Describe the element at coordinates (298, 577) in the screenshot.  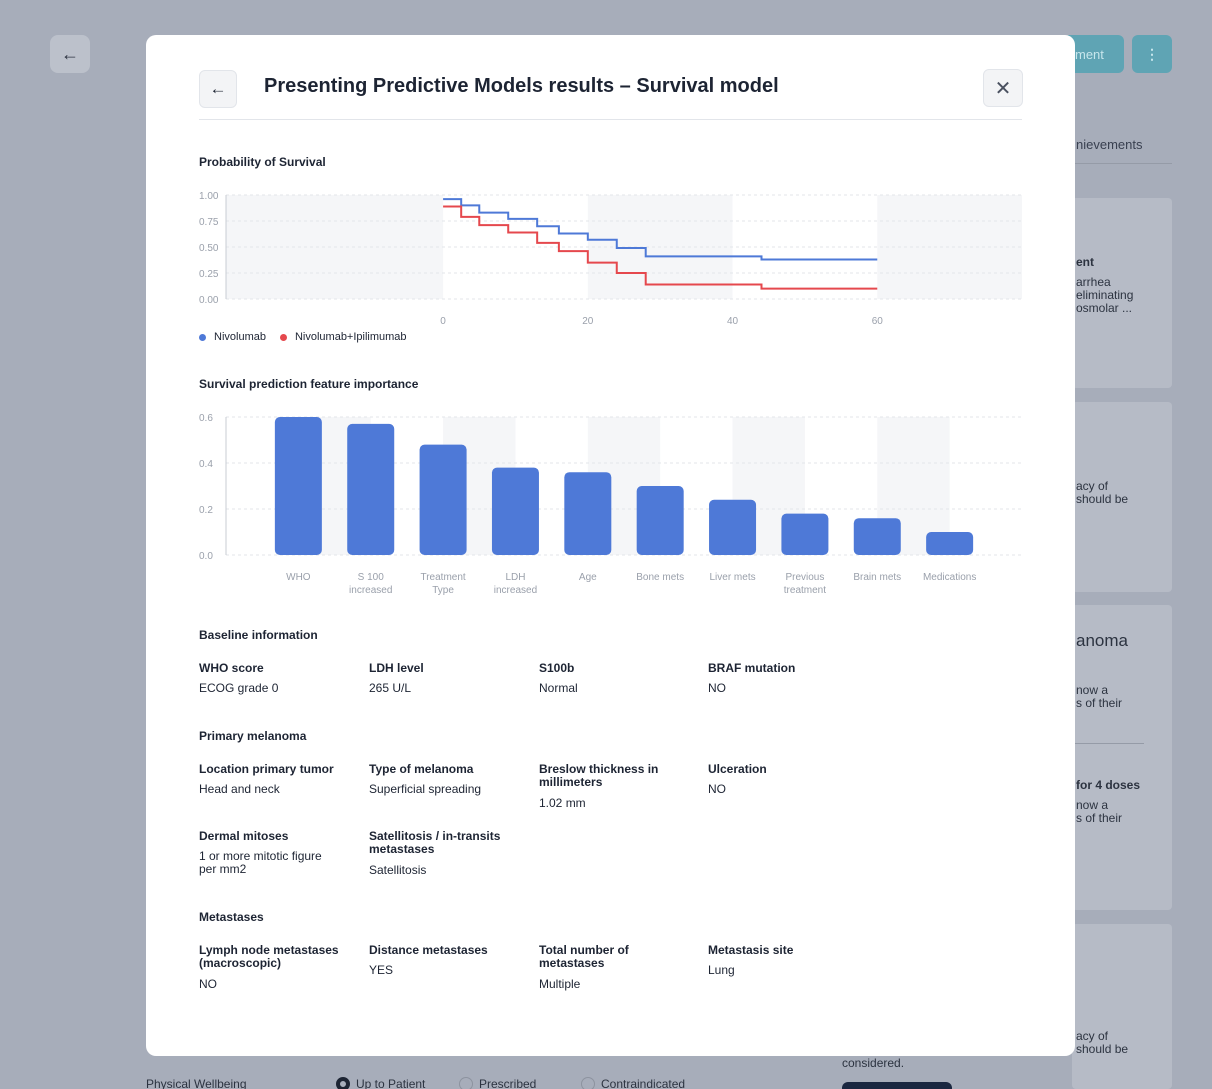
I see `x-tick-label: WHO` at that location.